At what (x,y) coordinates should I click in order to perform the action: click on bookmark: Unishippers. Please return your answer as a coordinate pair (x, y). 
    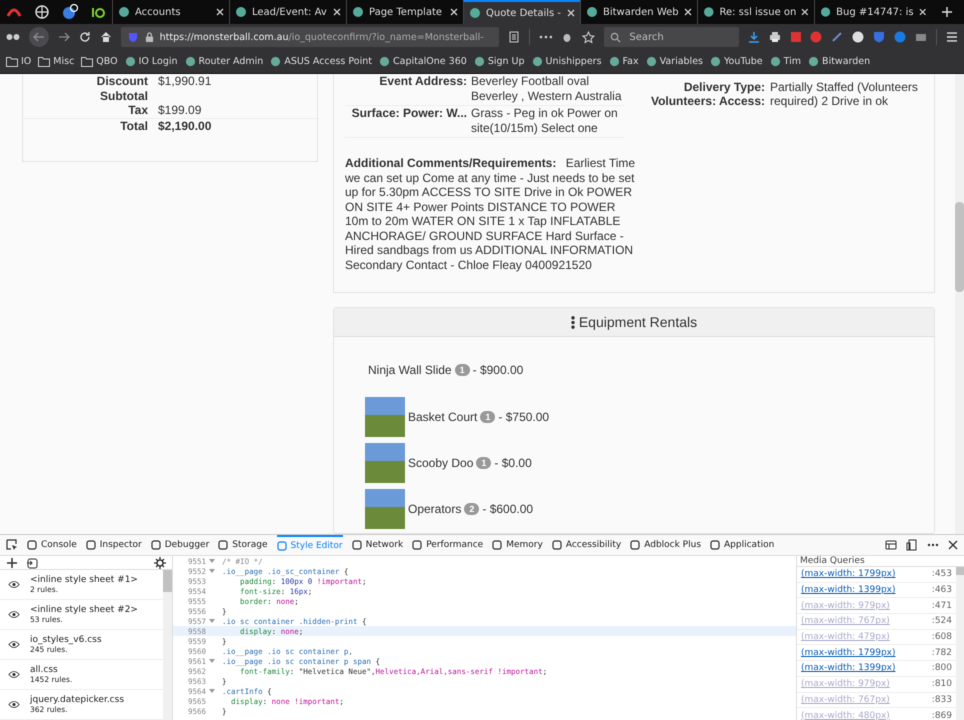
    Looking at the image, I should click on (567, 61).